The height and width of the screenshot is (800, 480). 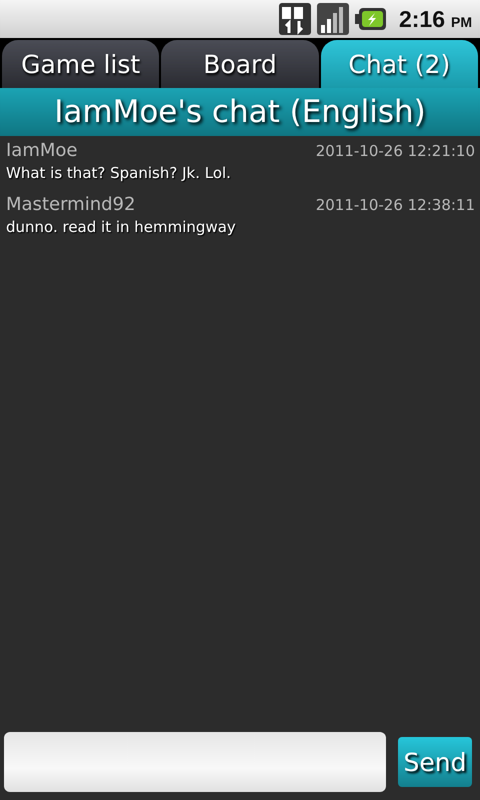 I want to click on message-time: 2011-10-26 12:38:11, so click(x=395, y=205).